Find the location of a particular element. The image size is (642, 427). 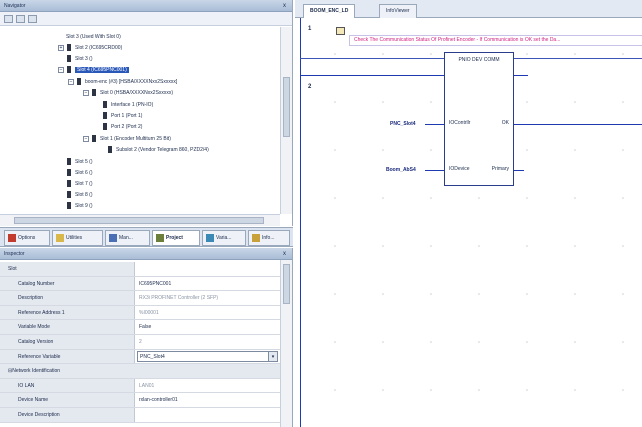

tree-item: Slot 8 () is located at coordinates (80, 195).